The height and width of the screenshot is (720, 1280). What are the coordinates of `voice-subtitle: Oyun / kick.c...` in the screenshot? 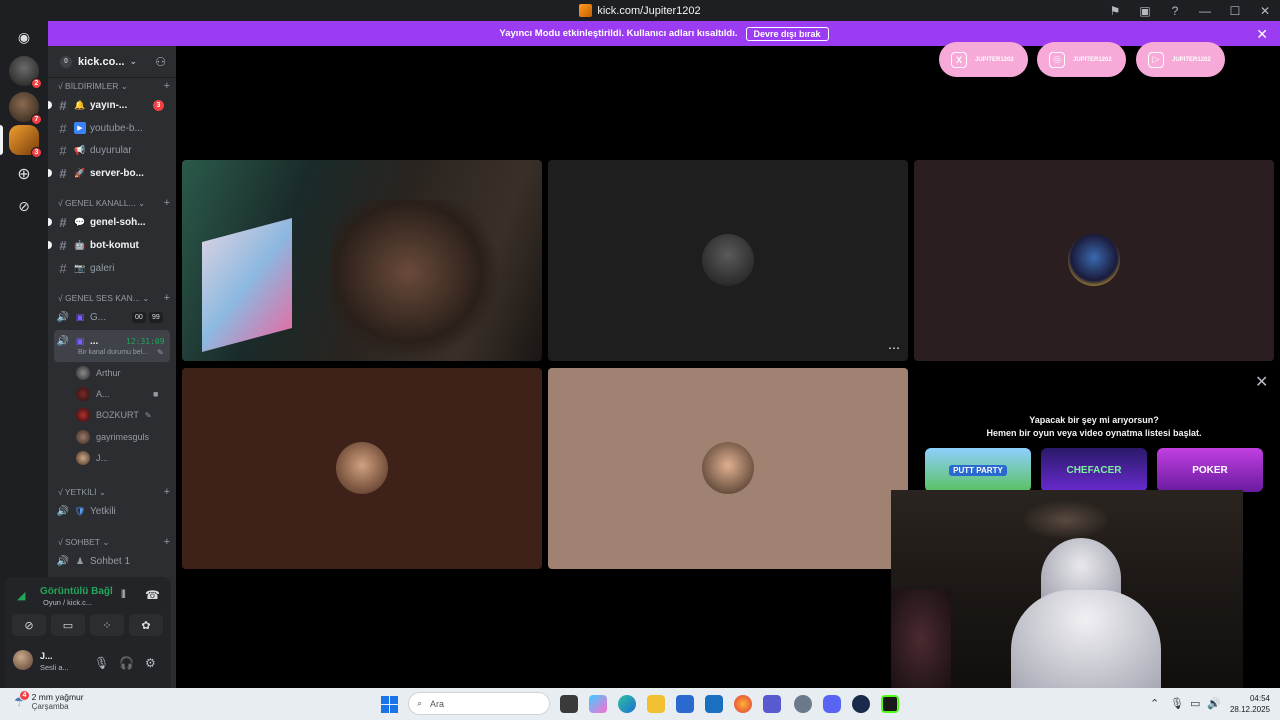 It's located at (67, 602).